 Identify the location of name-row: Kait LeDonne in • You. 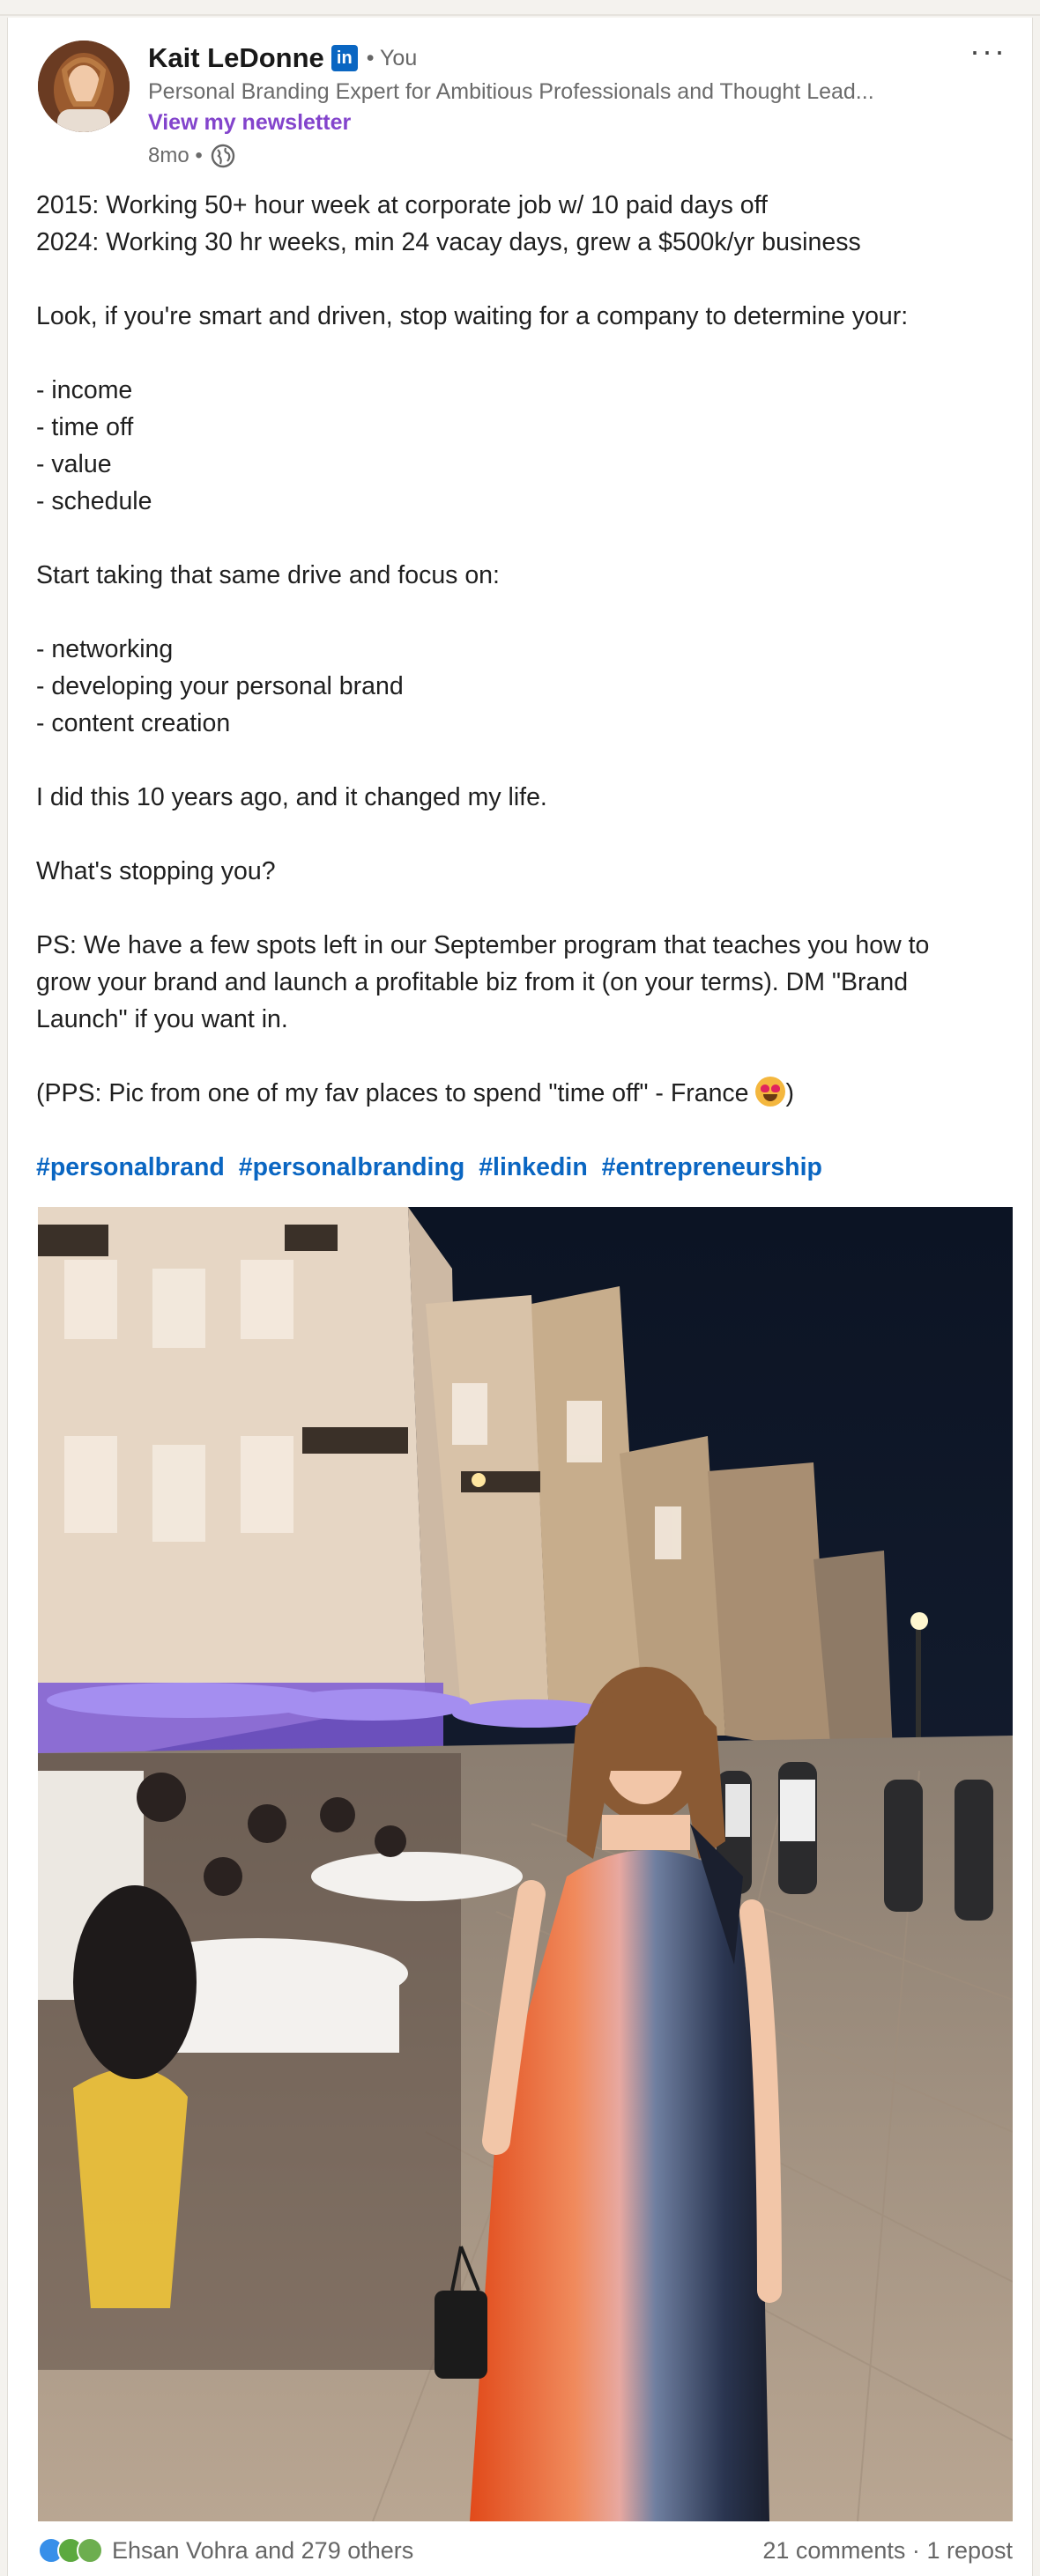
(562, 58).